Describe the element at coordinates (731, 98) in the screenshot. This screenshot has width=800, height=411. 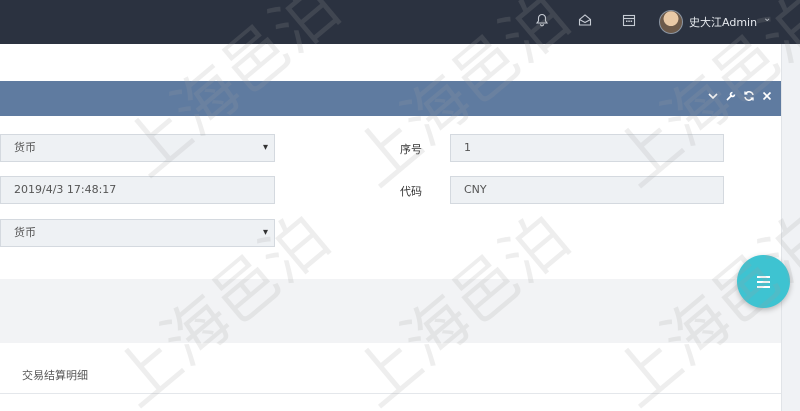
I see `wrench-icon` at that location.